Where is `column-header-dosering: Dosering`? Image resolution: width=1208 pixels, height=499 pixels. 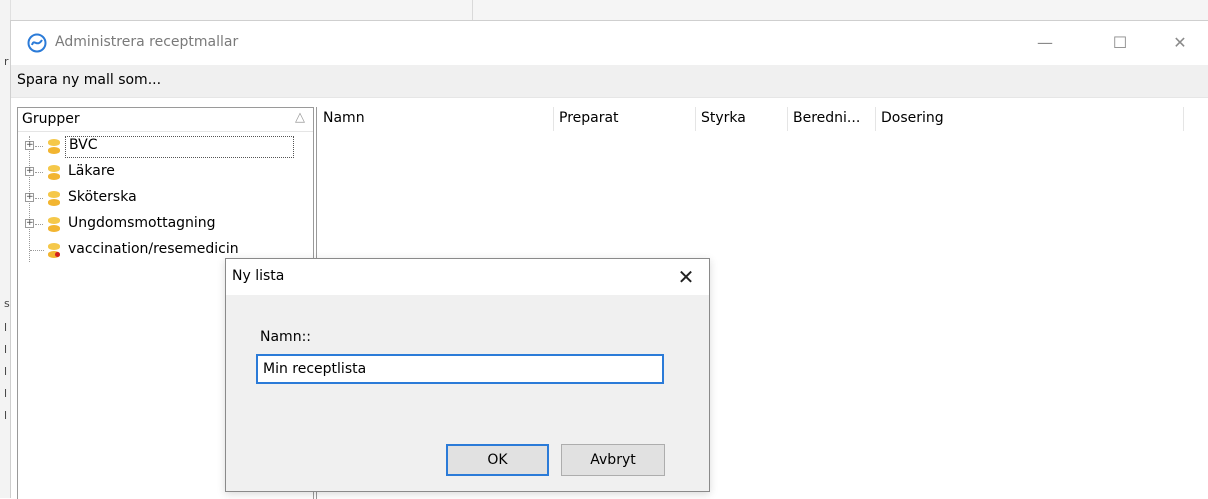
column-header-dosering: Dosering is located at coordinates (912, 118).